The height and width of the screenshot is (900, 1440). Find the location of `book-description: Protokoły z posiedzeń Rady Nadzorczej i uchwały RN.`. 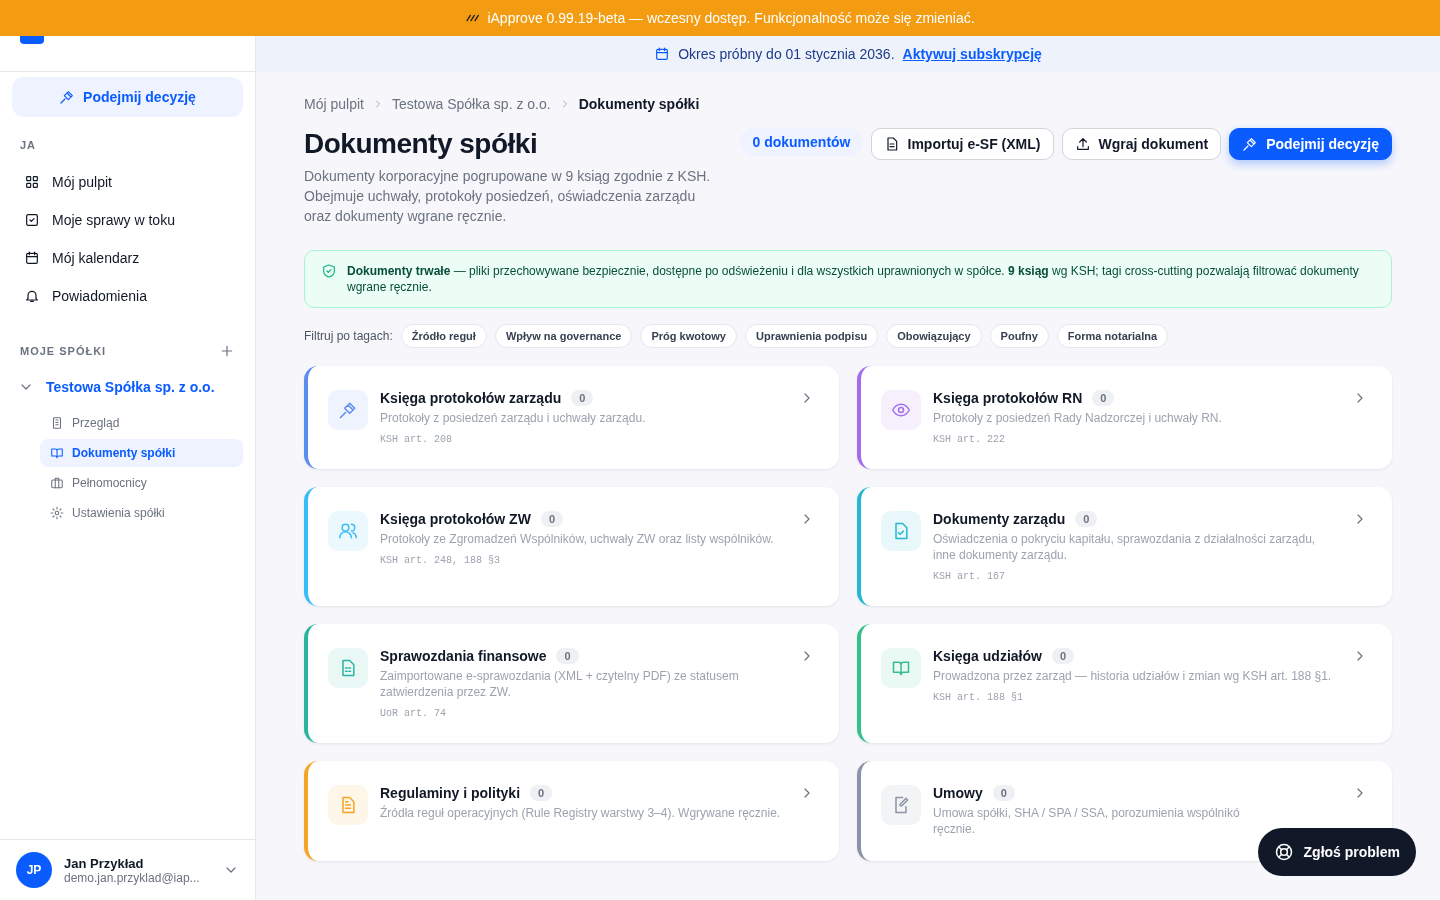

book-description: Protokoły z posiedzeń Rady Nadzorczej i uchwały RN. is located at coordinates (1078, 418).